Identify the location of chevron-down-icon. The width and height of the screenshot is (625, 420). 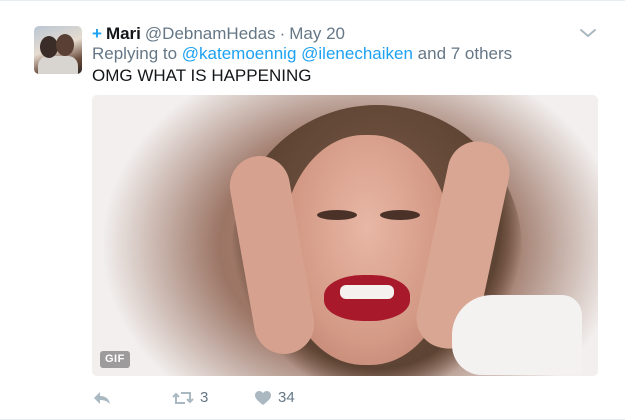
(588, 33).